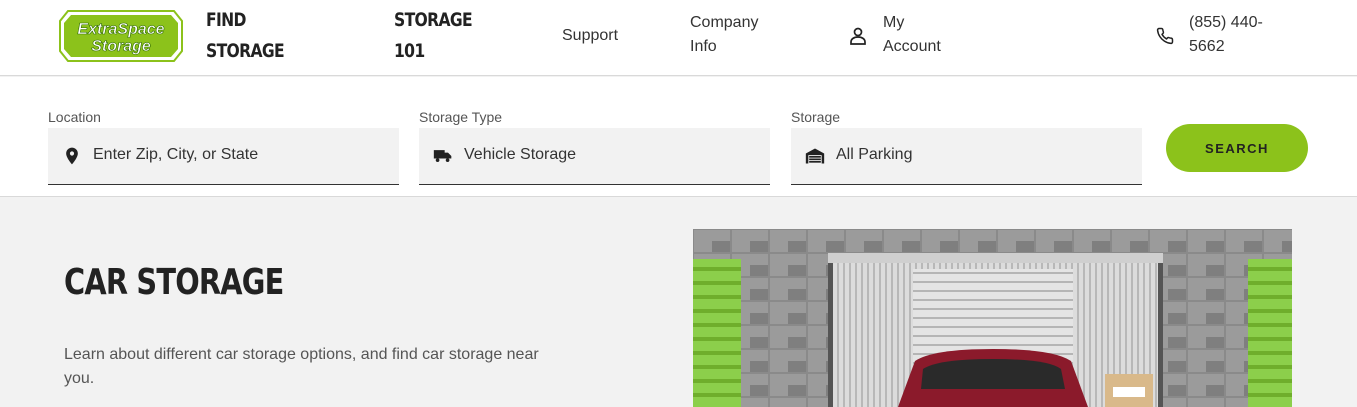 The image size is (1357, 407). I want to click on nav-storage-101: STORAGE 101, so click(433, 36).